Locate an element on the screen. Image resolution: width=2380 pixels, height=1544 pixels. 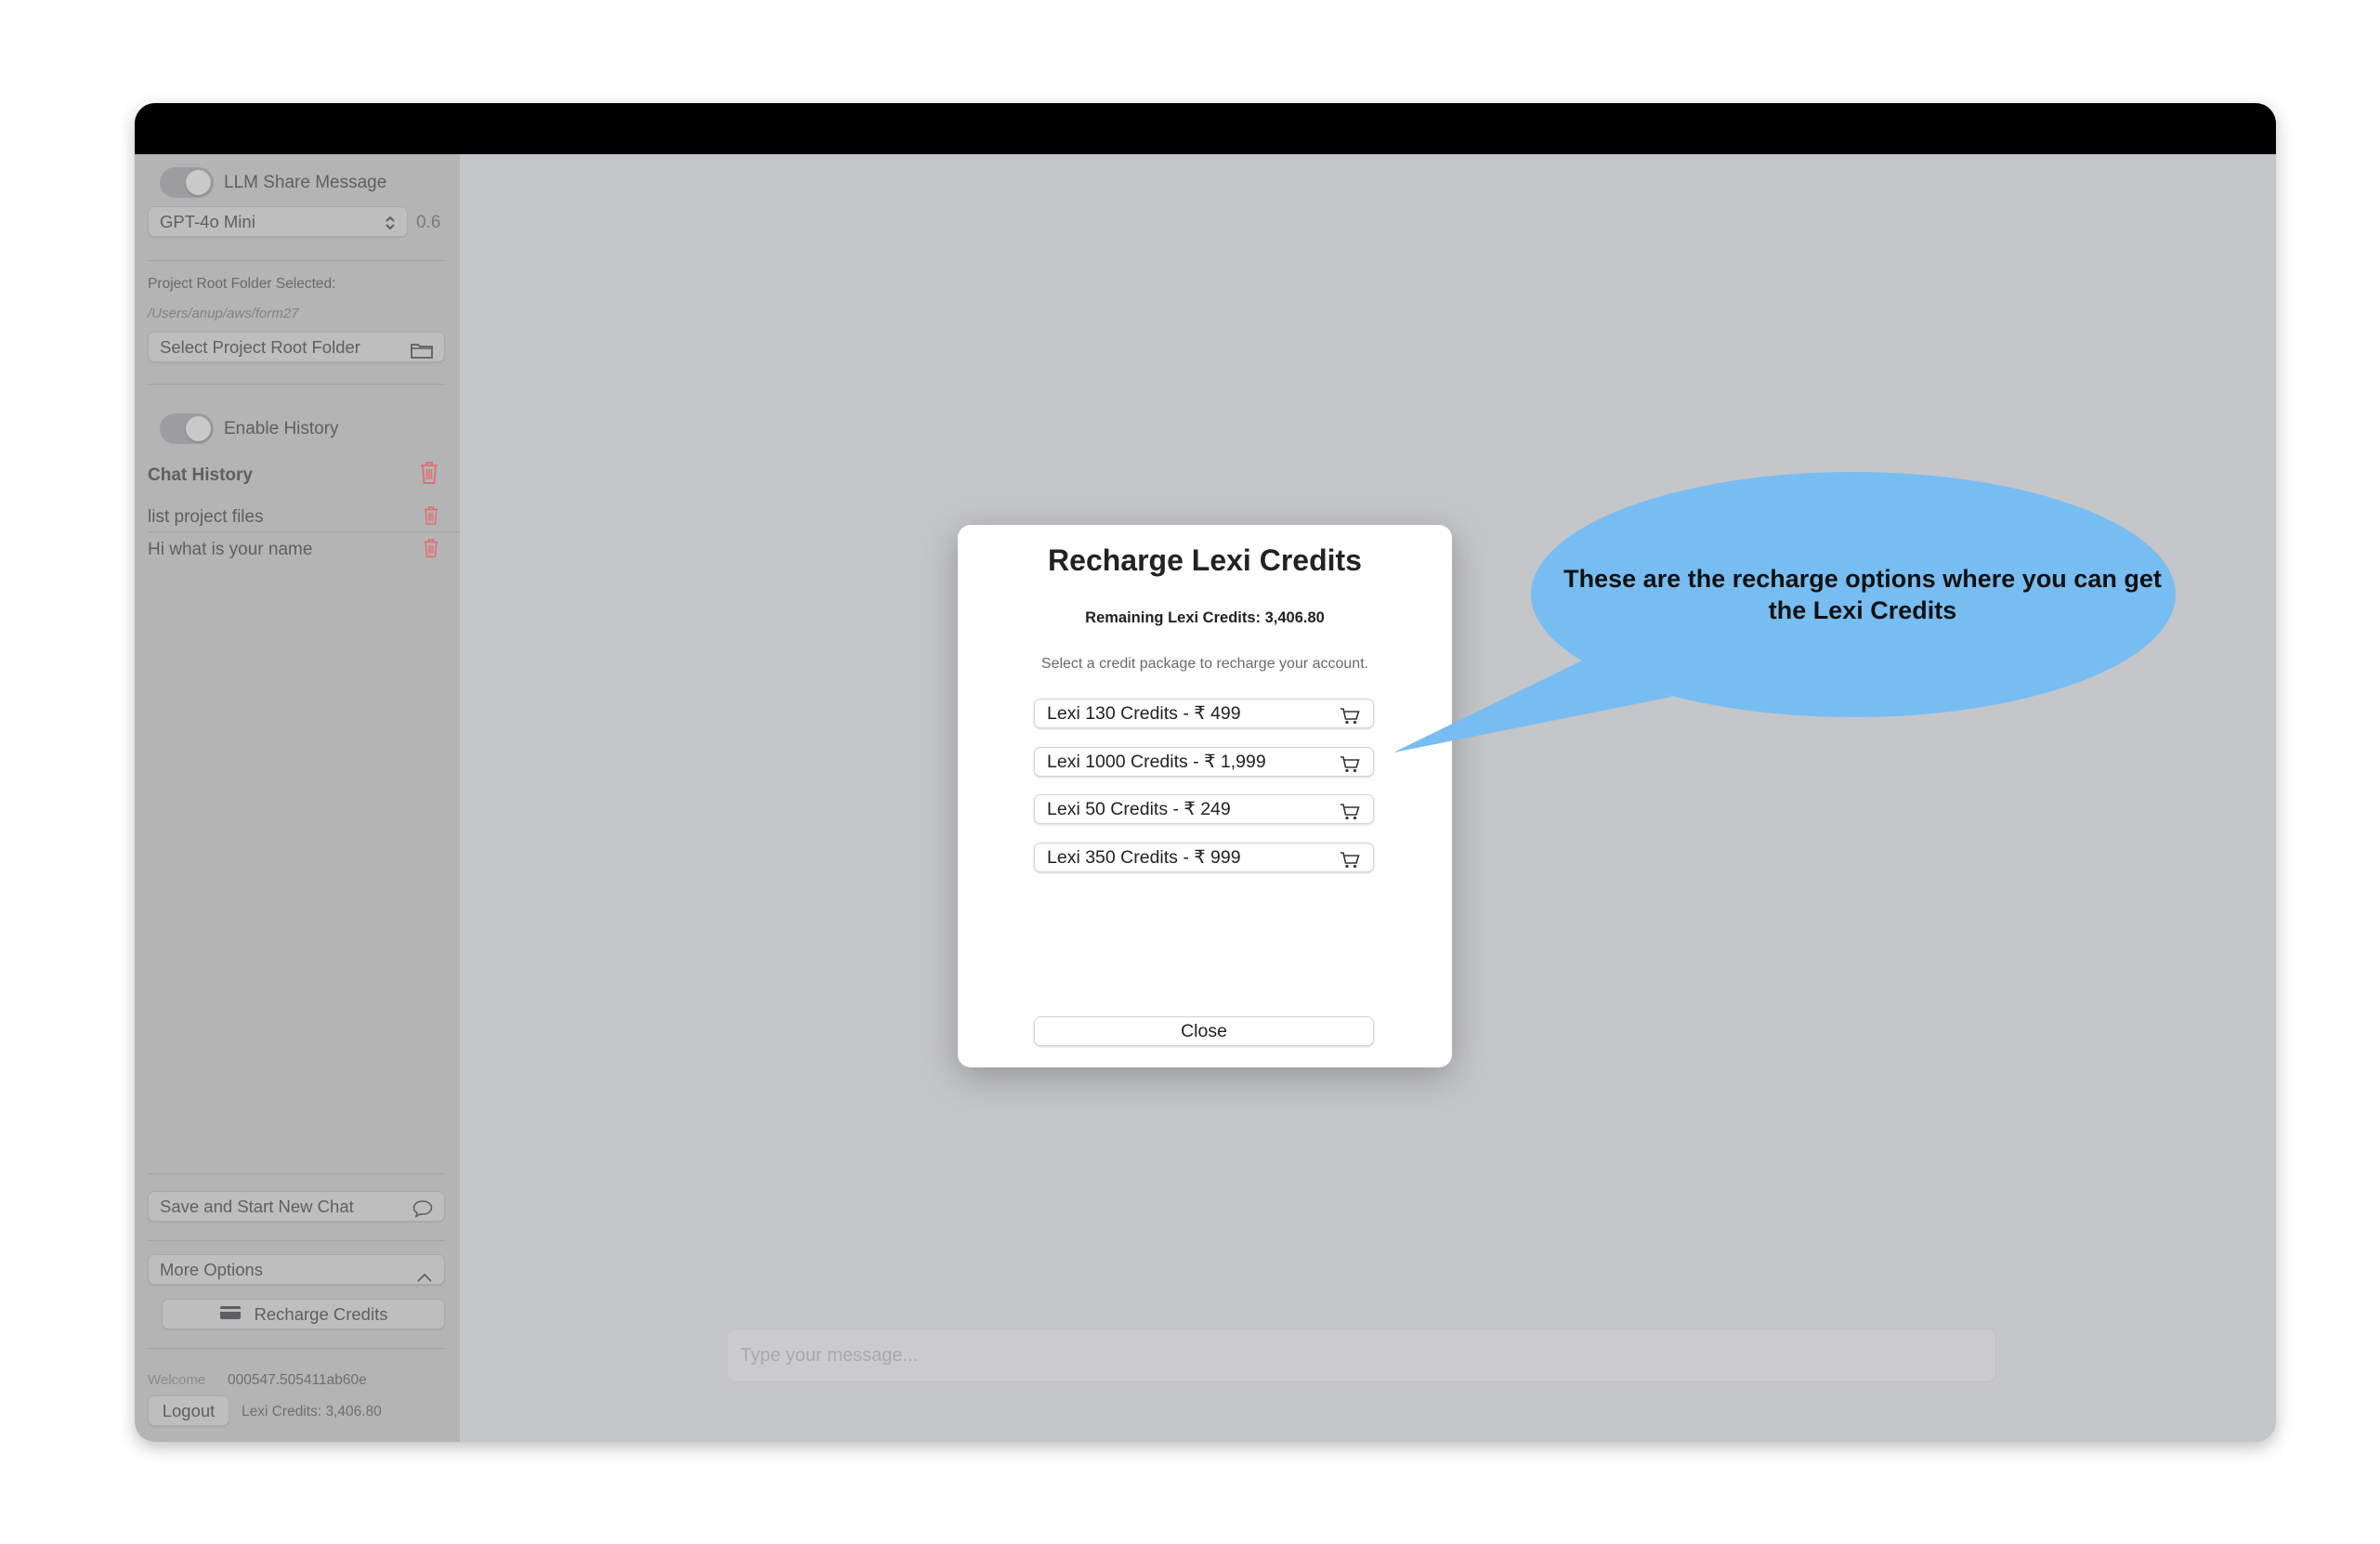
temperature-value: 0.6 is located at coordinates (428, 222).